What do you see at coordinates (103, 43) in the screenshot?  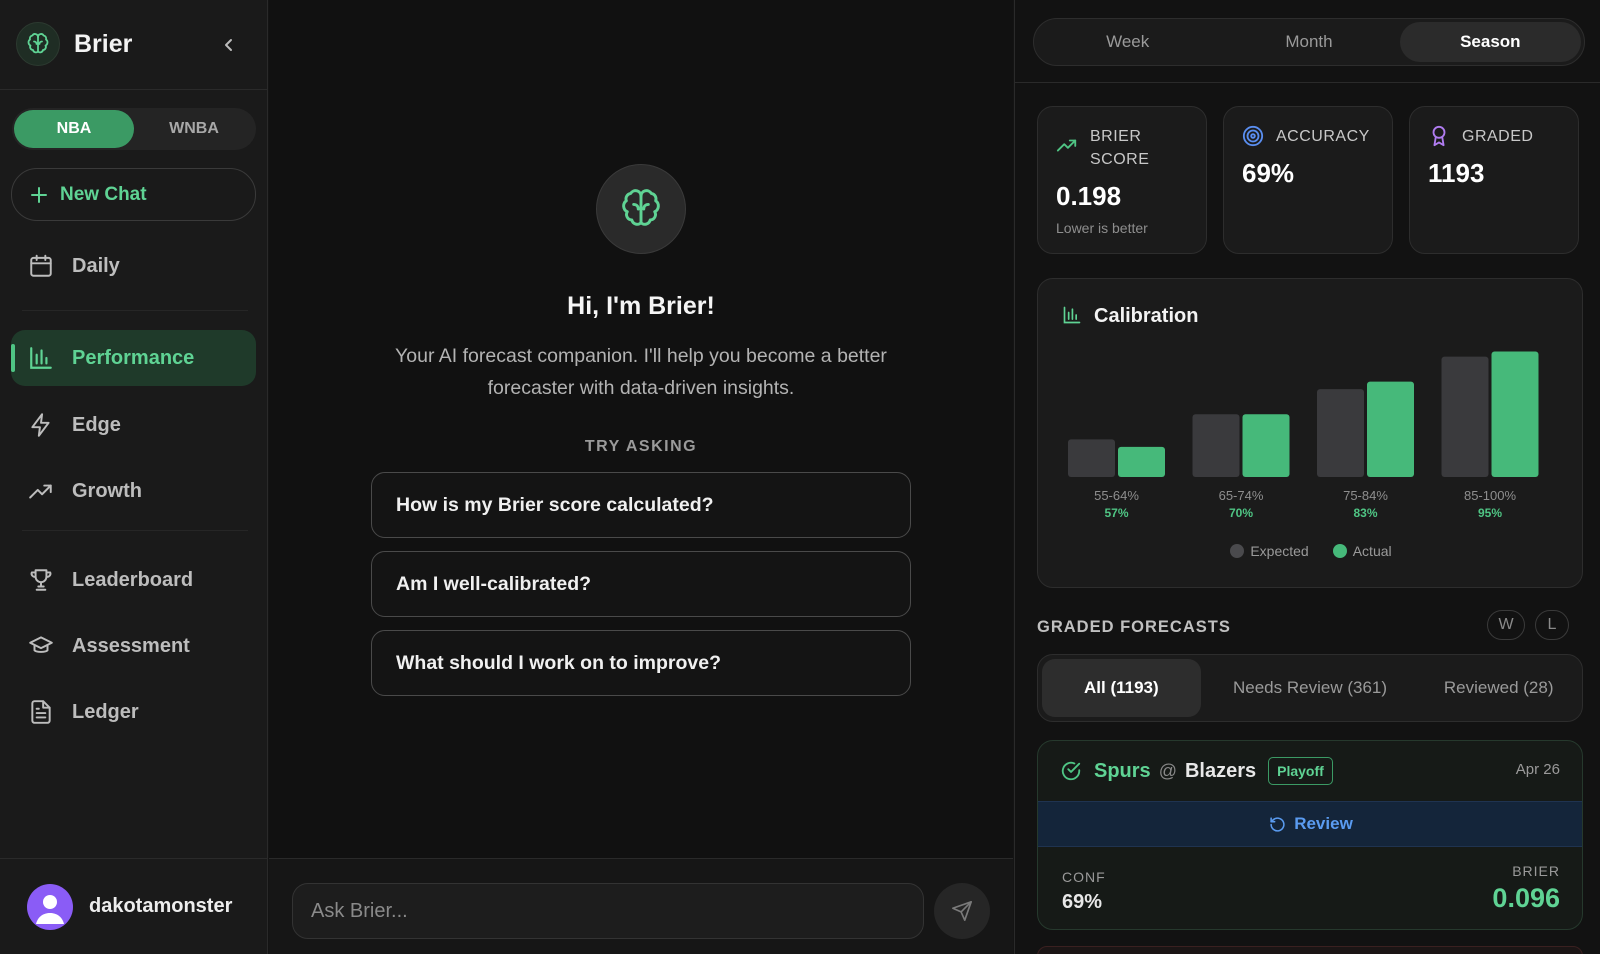 I see `app-name: Brier` at bounding box center [103, 43].